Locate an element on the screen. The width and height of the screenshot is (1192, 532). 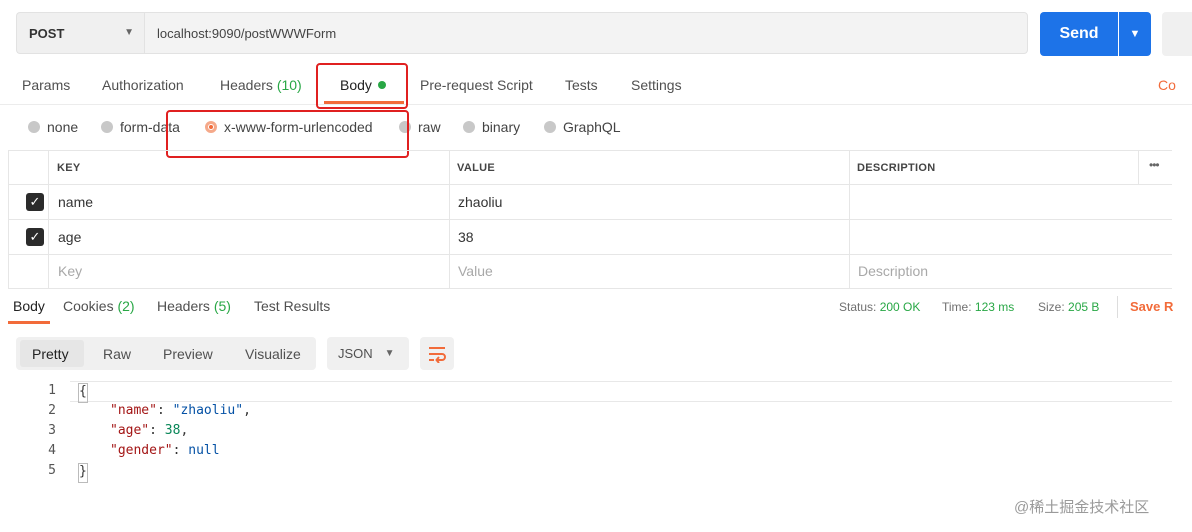
more-options-icon: ••• is located at coordinates (1154, 165).